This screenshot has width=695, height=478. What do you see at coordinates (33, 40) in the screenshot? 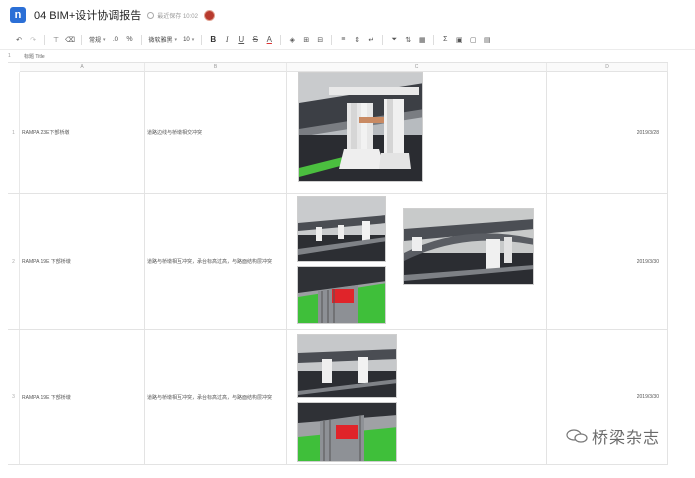
I see `redo-icon: ↷` at bounding box center [33, 40].